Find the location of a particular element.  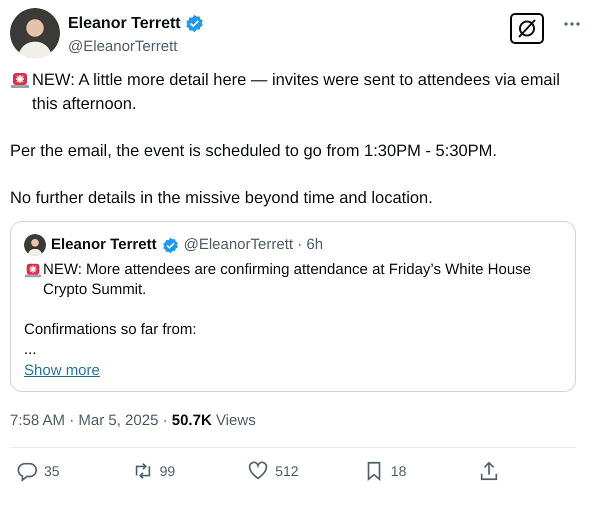

author-handle: @EleanorTerrett is located at coordinates (136, 46).